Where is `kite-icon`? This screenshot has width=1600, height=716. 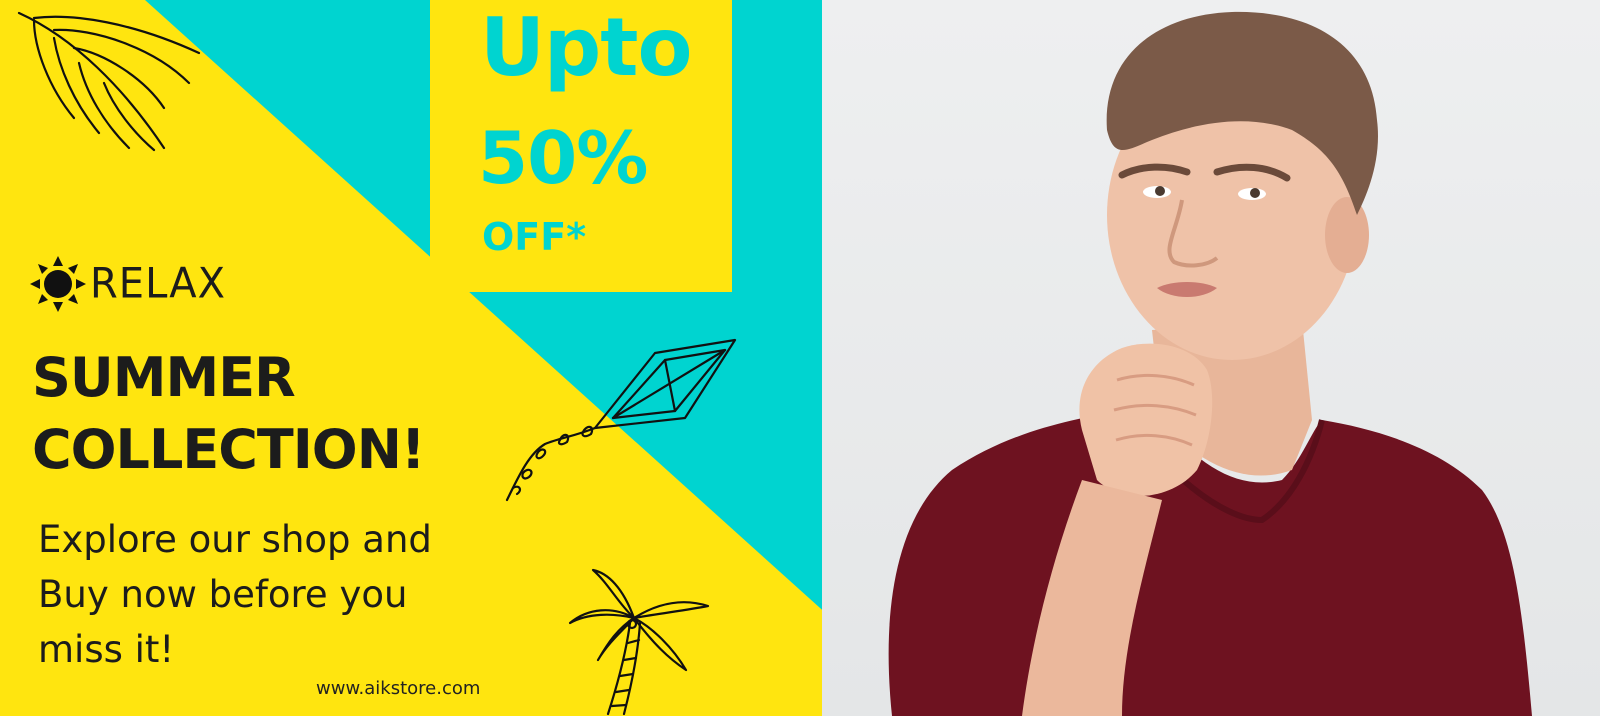
kite-icon is located at coordinates (621, 420).